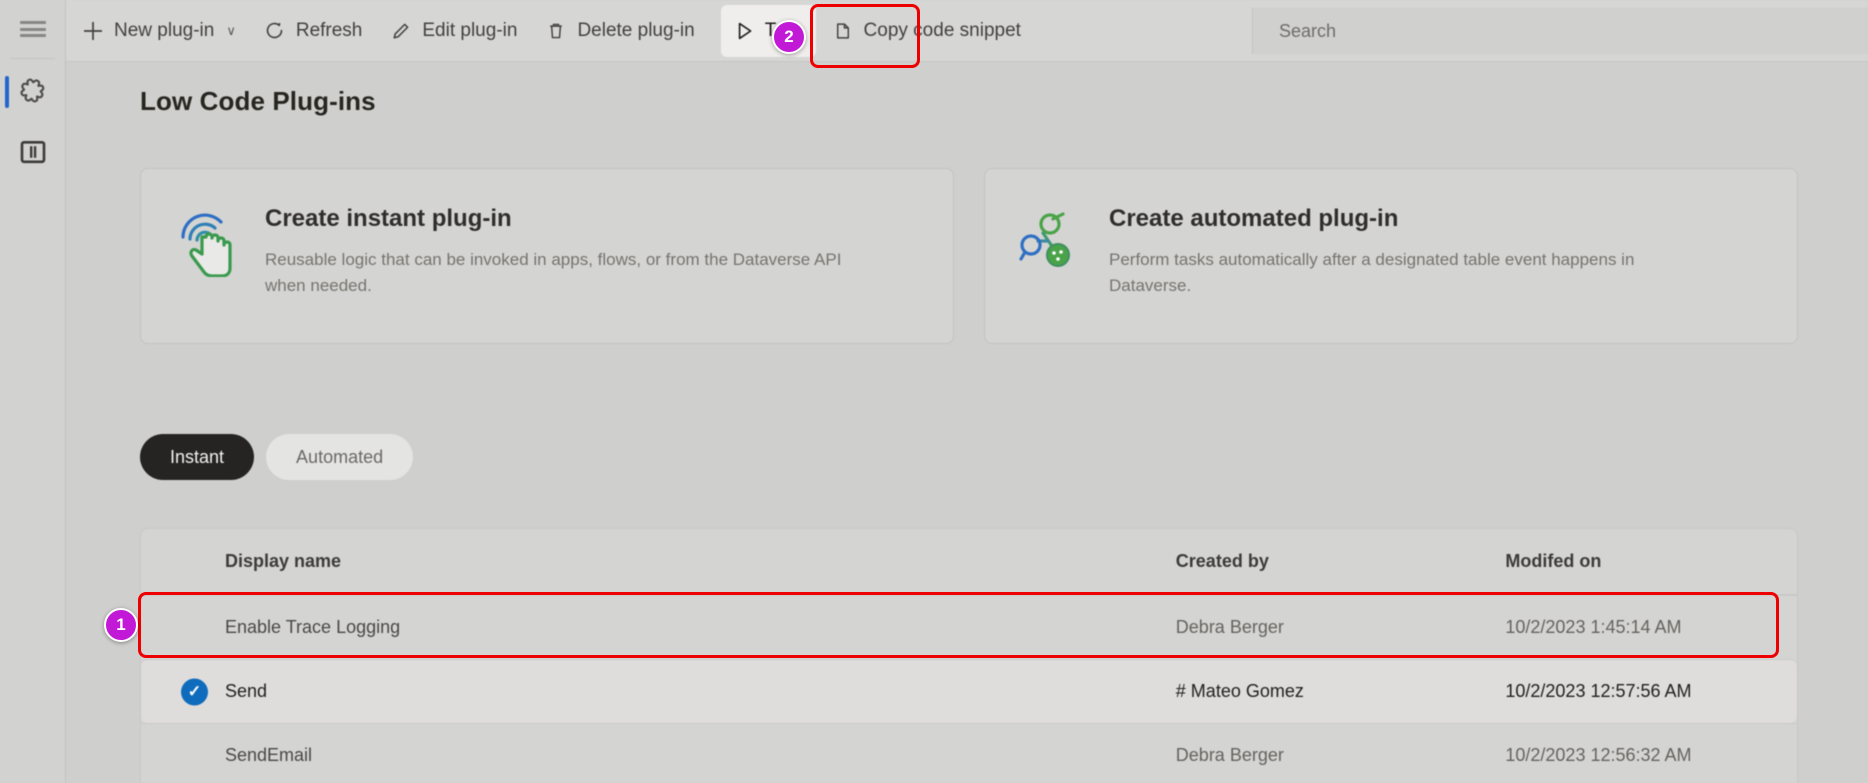 The height and width of the screenshot is (783, 1868). What do you see at coordinates (782, 30) in the screenshot?
I see `test-label: Test` at bounding box center [782, 30].